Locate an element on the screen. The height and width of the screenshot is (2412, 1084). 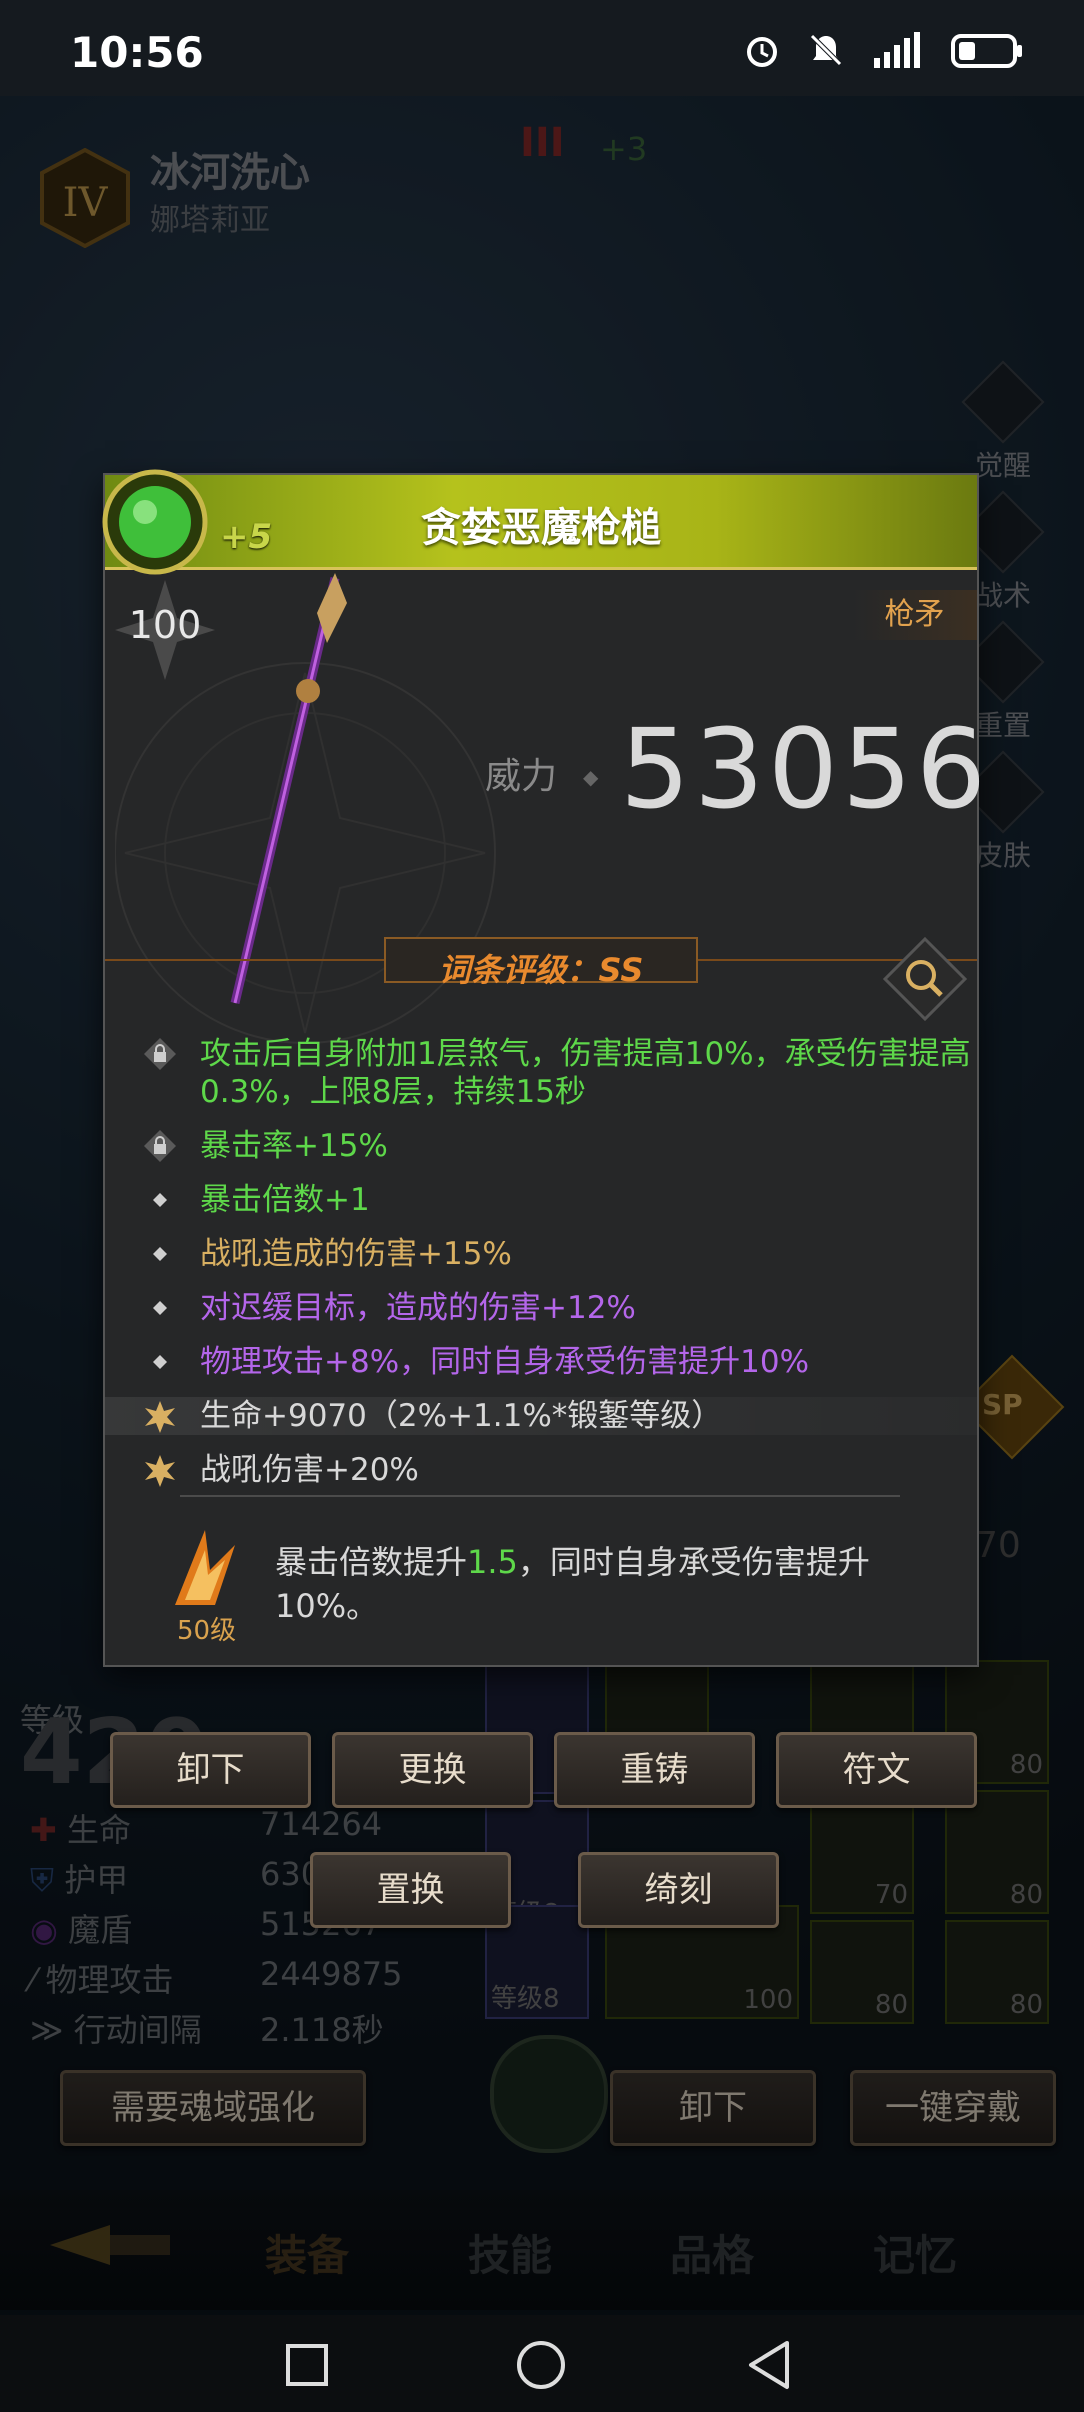
recent-apps-icon is located at coordinates (307, 2365).